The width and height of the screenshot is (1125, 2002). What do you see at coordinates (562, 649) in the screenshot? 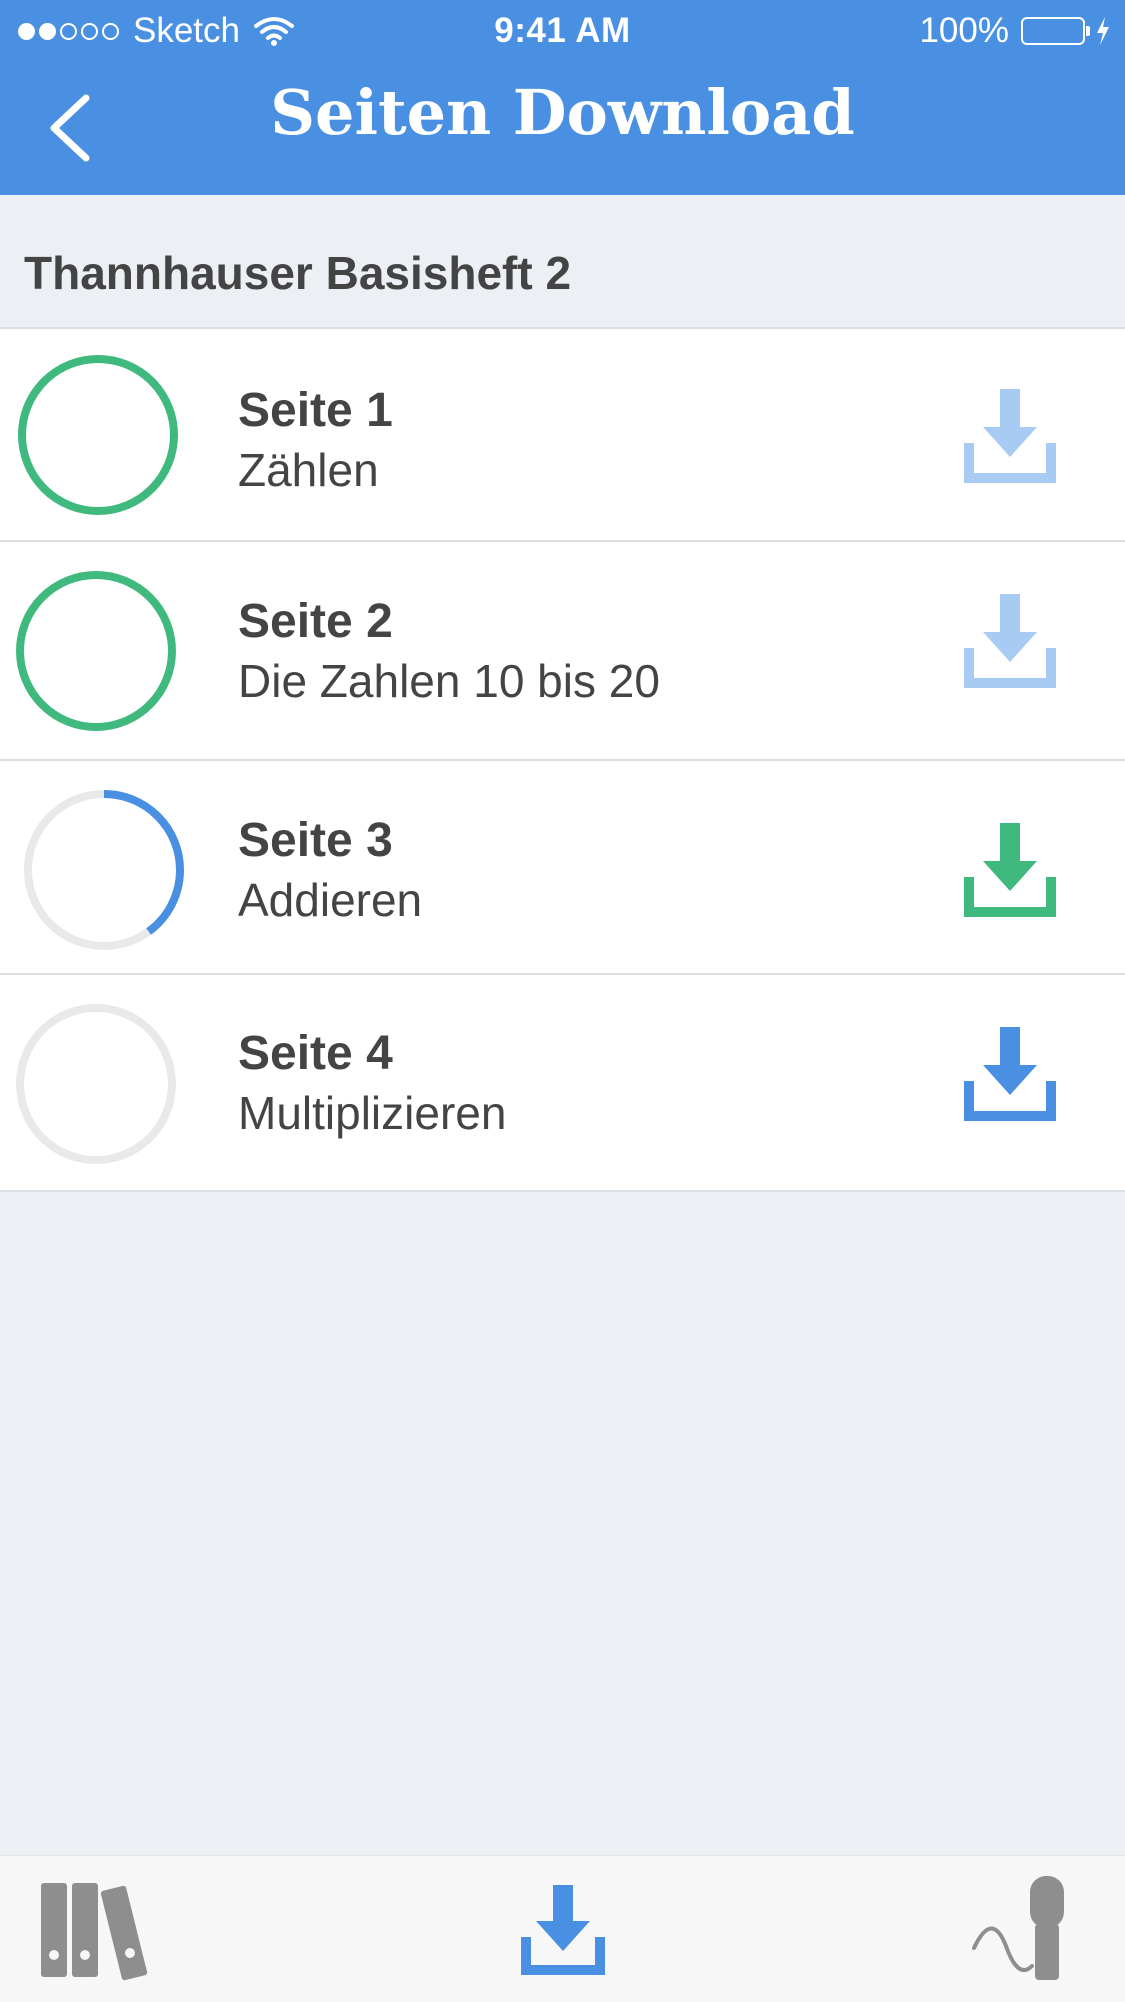
I see `list-item-page-2: Seite 2 Die Zahlen 10 bis 20` at bounding box center [562, 649].